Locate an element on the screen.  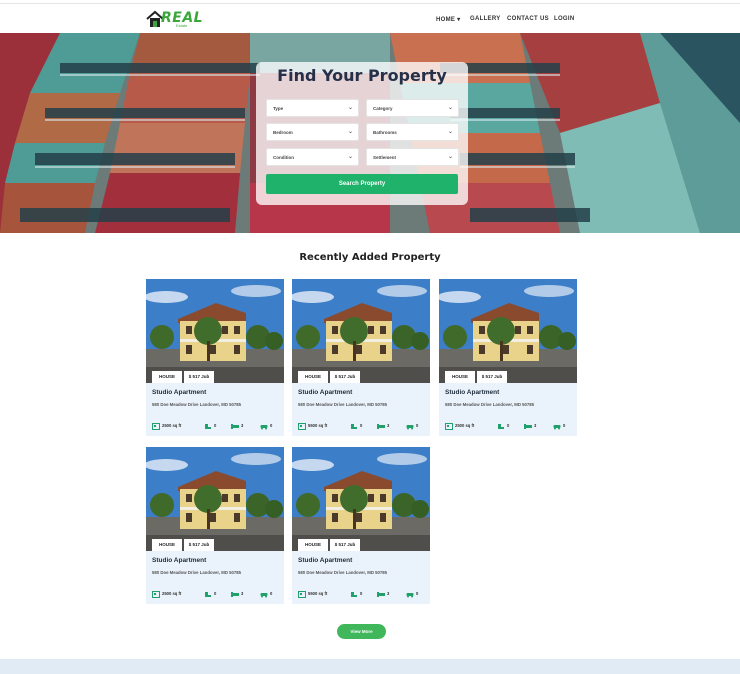
bedroom-select: Bedroom ⌄ is located at coordinates (312, 132).